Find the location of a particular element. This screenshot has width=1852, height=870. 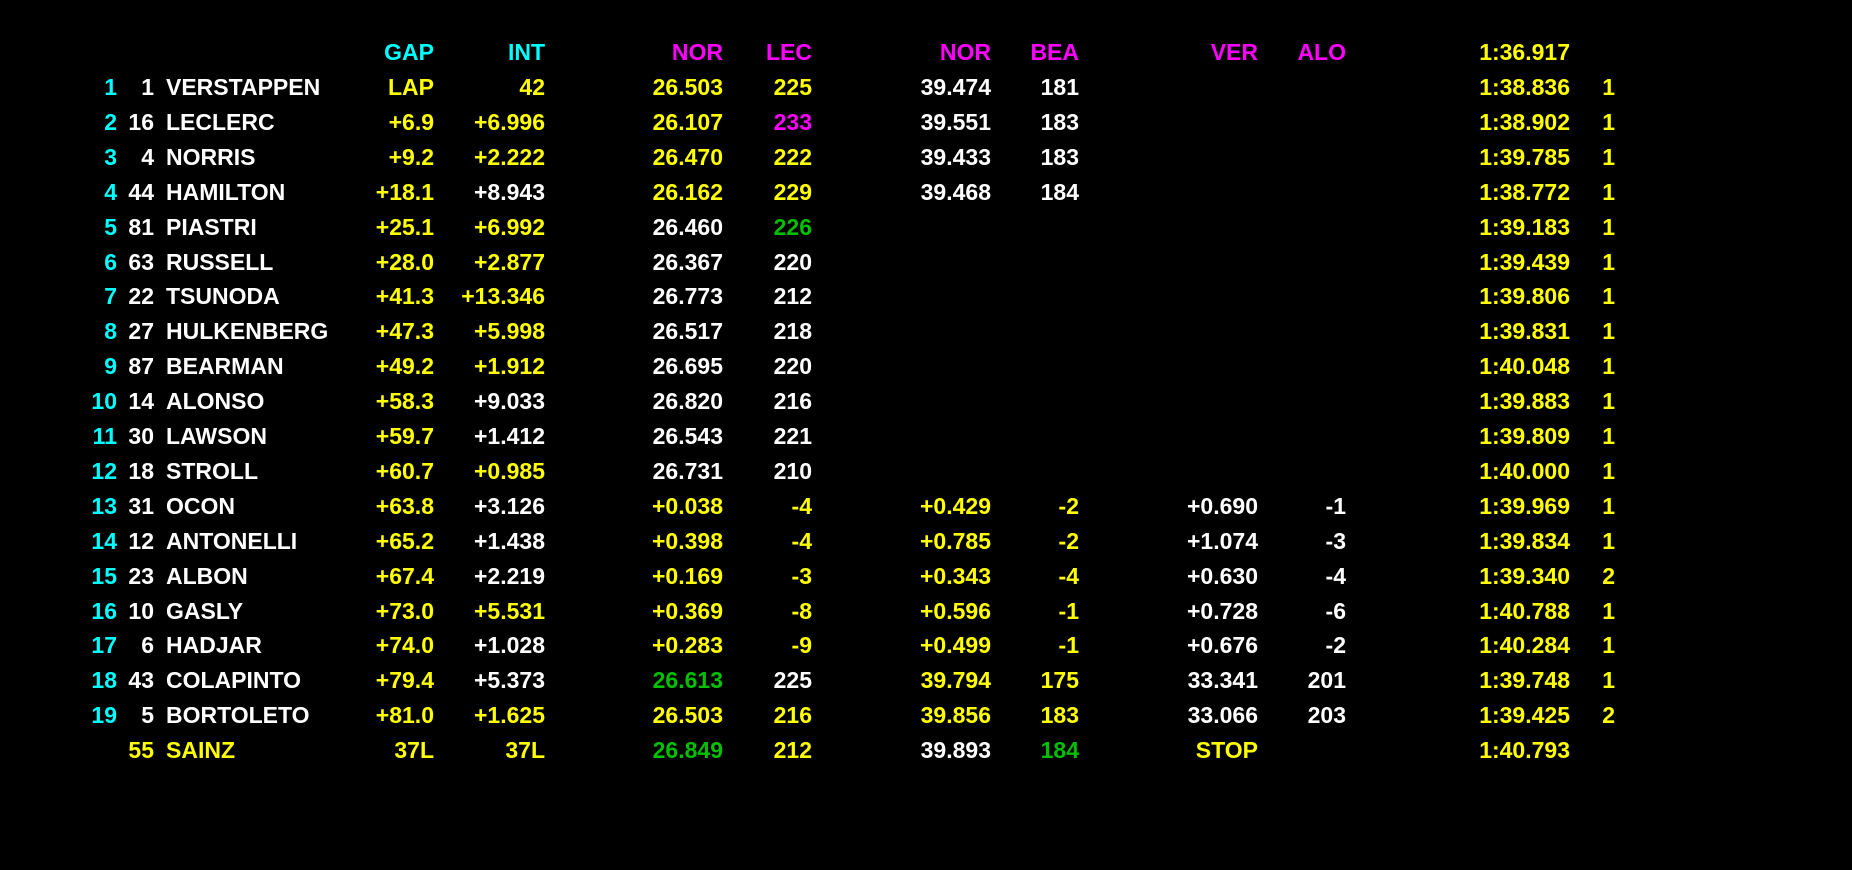

s1b-cell: 233 is located at coordinates (792, 121).